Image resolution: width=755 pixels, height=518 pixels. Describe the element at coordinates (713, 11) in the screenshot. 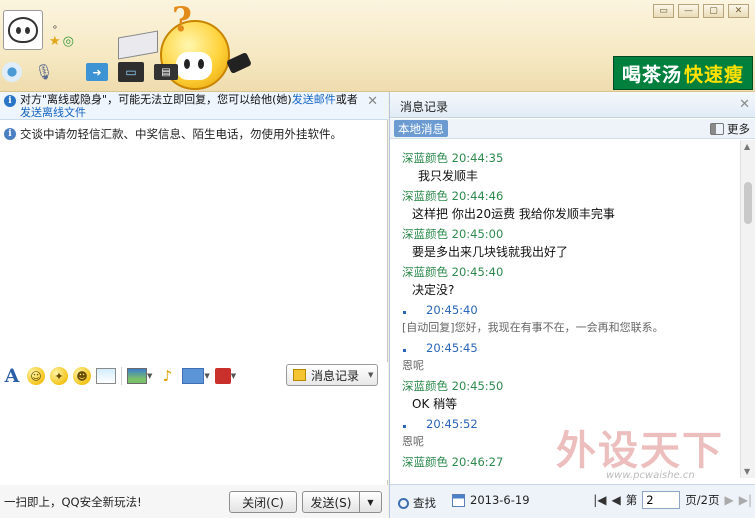

I see `maximize-button: ▢` at that location.